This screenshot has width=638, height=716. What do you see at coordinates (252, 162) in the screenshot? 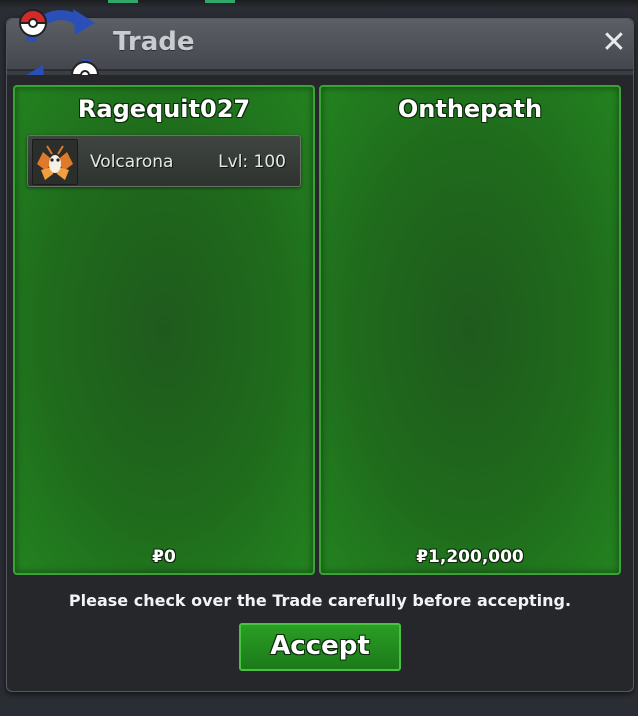
I see `pokemon-level: Lvl: 100` at bounding box center [252, 162].